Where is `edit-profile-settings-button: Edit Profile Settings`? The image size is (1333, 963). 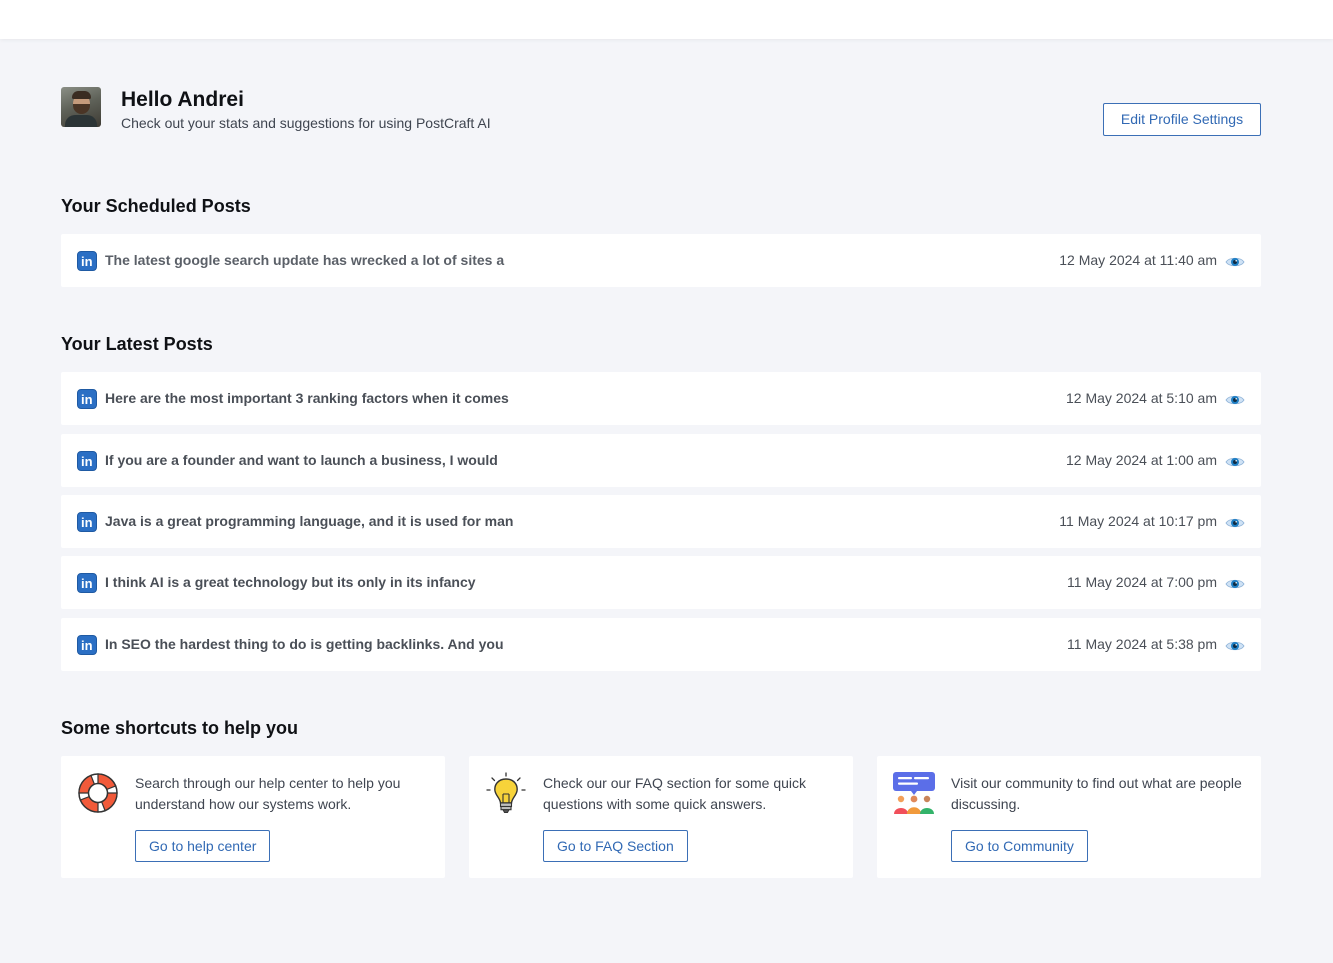 edit-profile-settings-button: Edit Profile Settings is located at coordinates (1182, 119).